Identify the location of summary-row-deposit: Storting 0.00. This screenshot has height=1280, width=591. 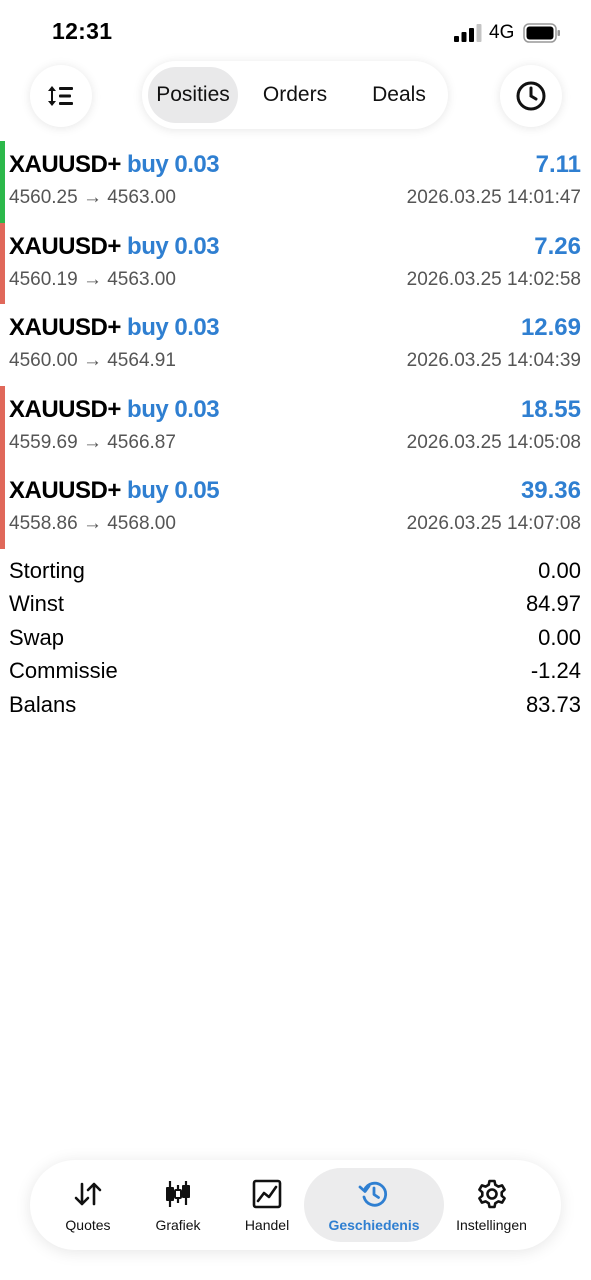
(295, 571).